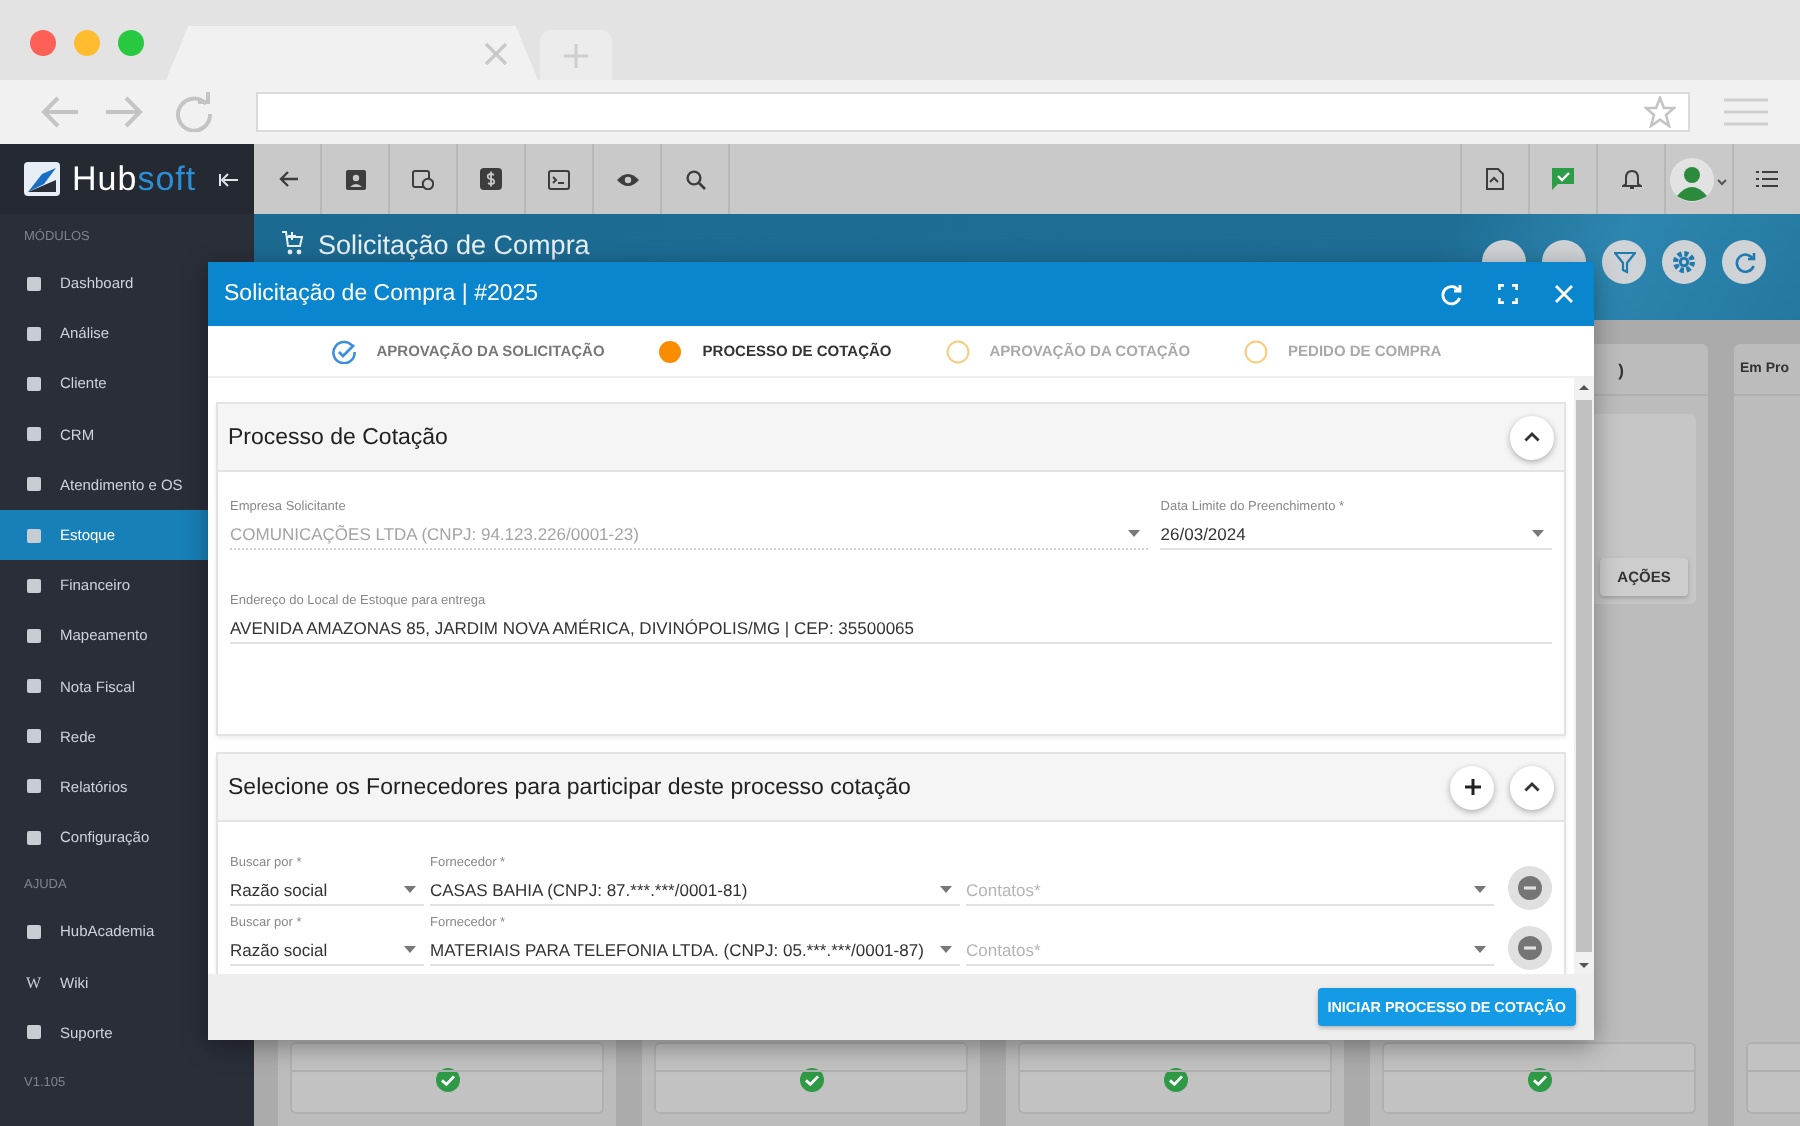  I want to click on close-window-dot, so click(43, 43).